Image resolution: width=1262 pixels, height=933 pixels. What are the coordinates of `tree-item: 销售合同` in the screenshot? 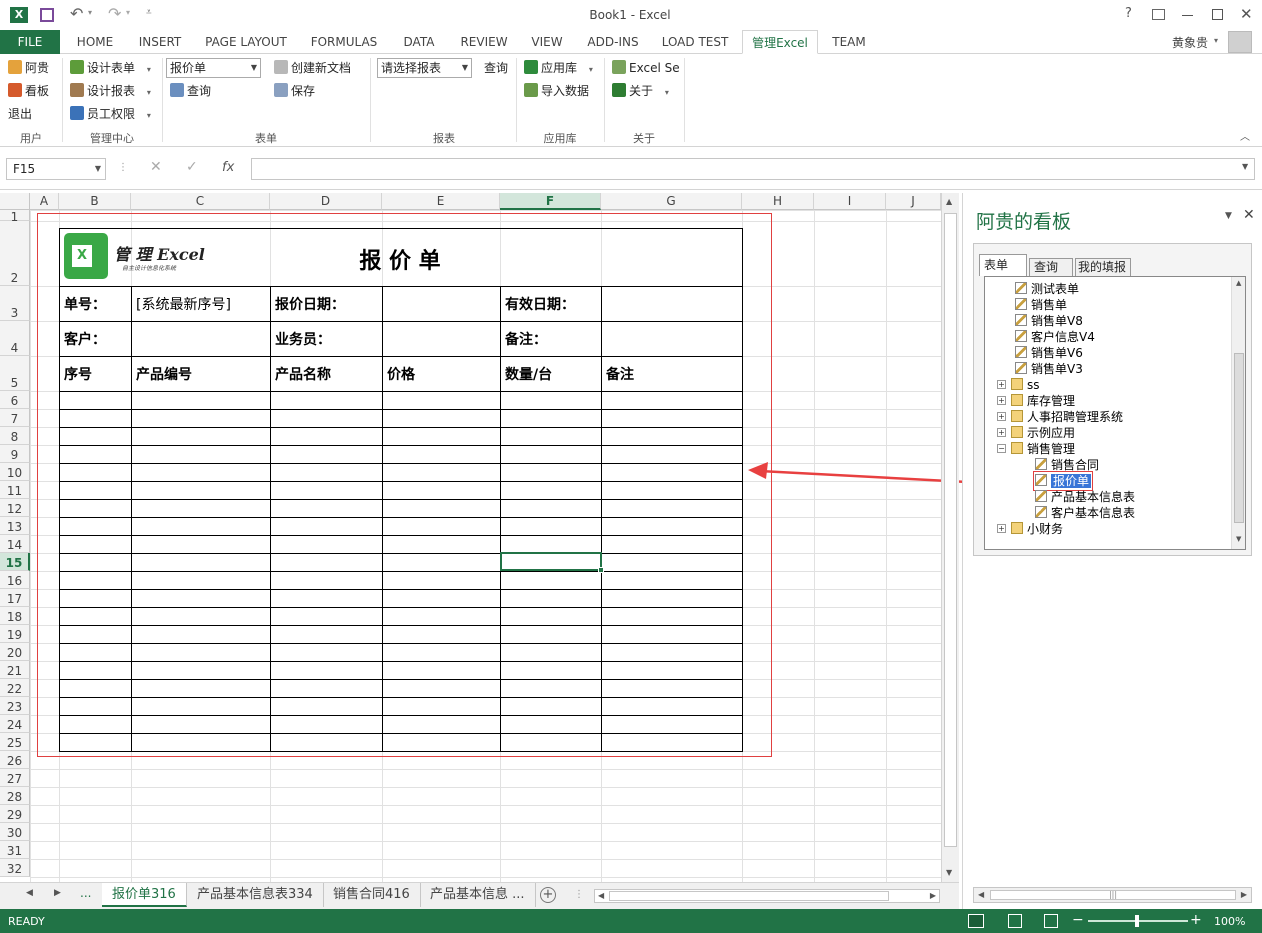 It's located at (1067, 465).